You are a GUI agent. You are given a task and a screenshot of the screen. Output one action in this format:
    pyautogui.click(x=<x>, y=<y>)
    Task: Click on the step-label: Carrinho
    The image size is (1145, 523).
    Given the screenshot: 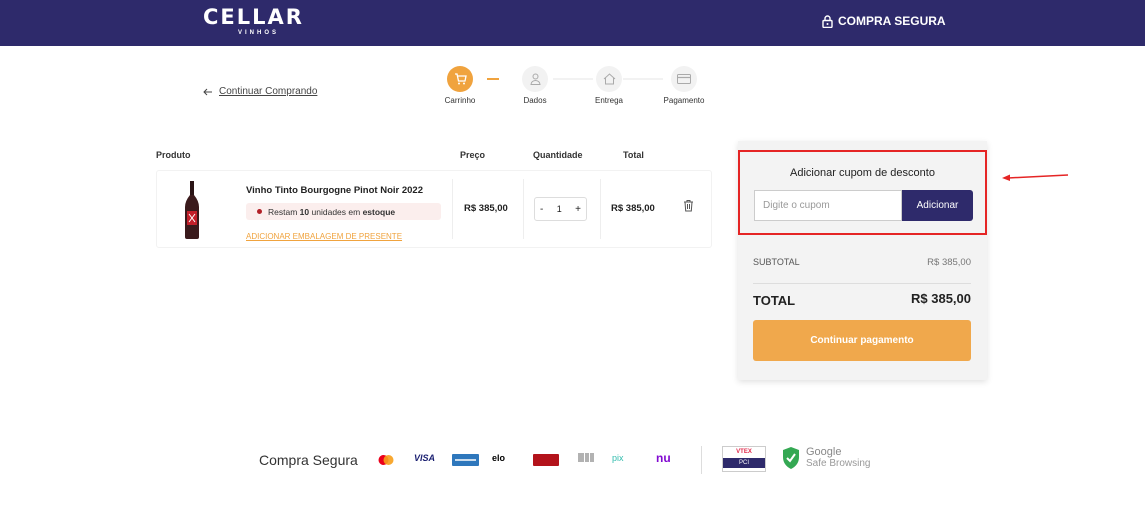 What is the action you would take?
    pyautogui.click(x=460, y=100)
    